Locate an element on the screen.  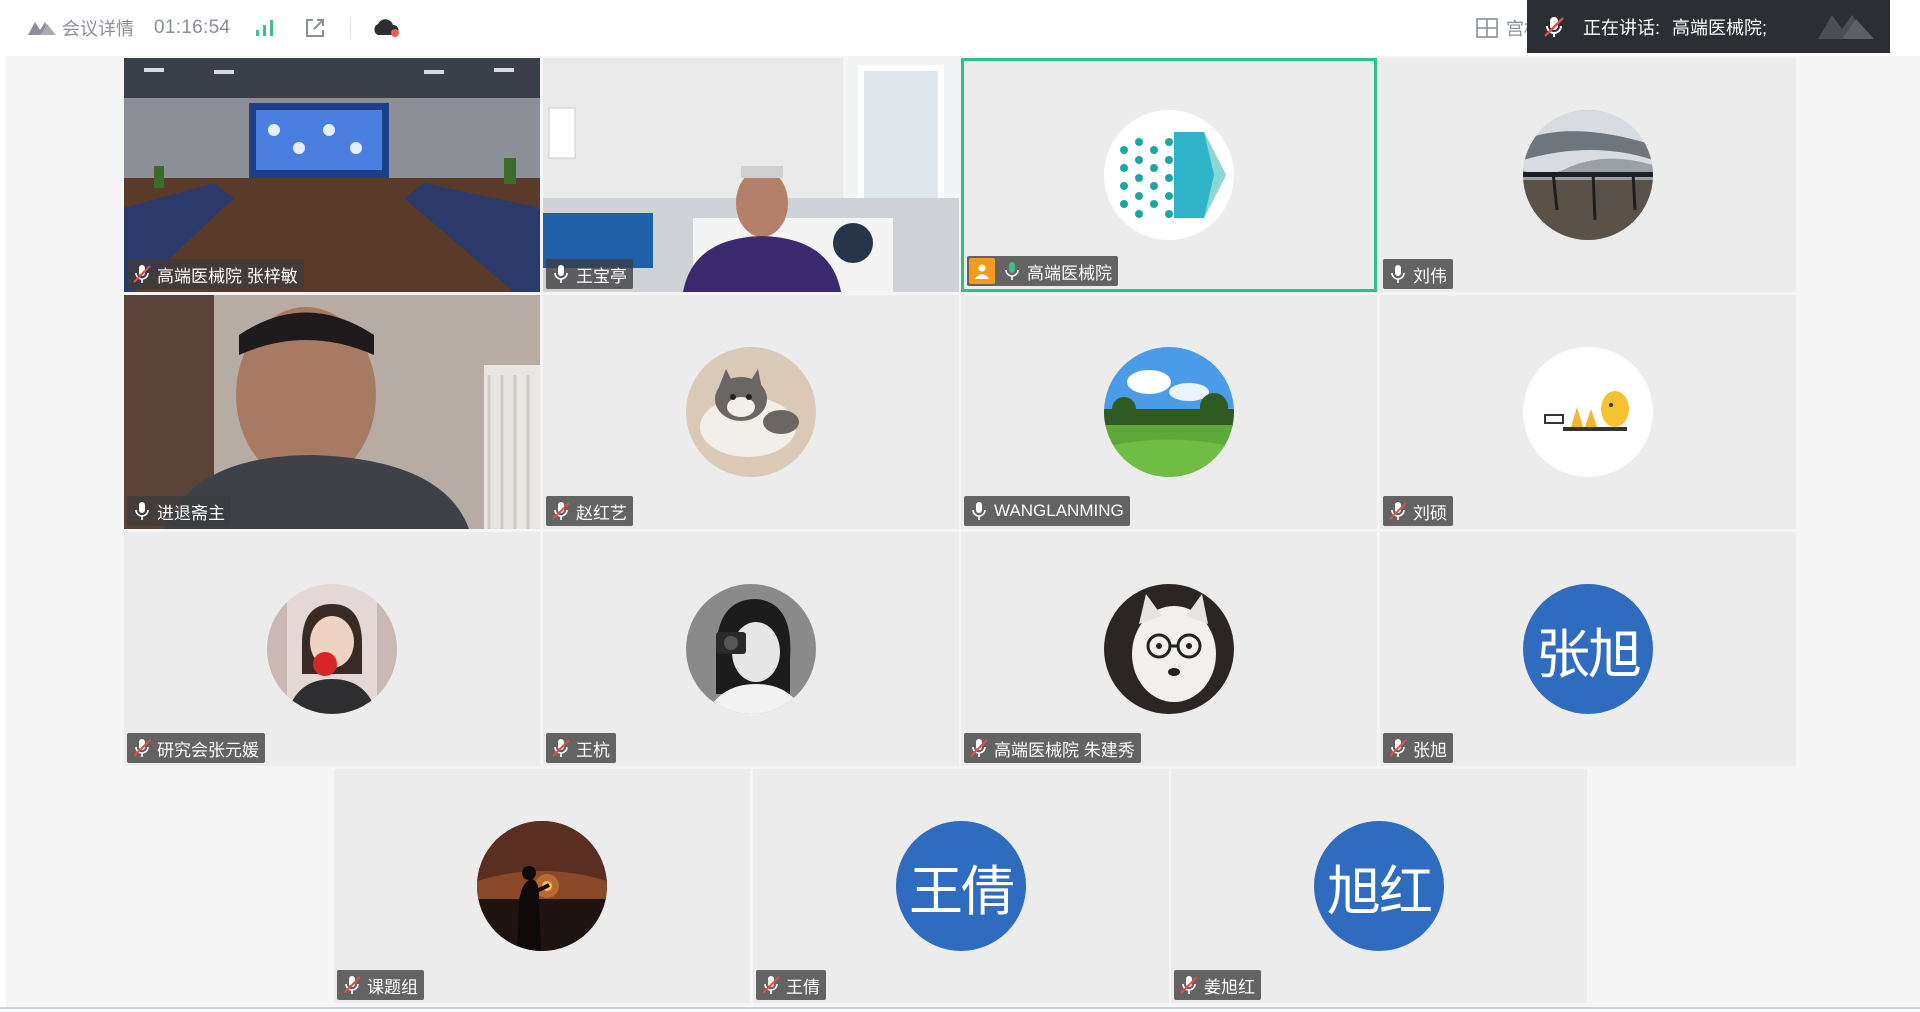
participant-tile: 课题组 is located at coordinates (542, 886).